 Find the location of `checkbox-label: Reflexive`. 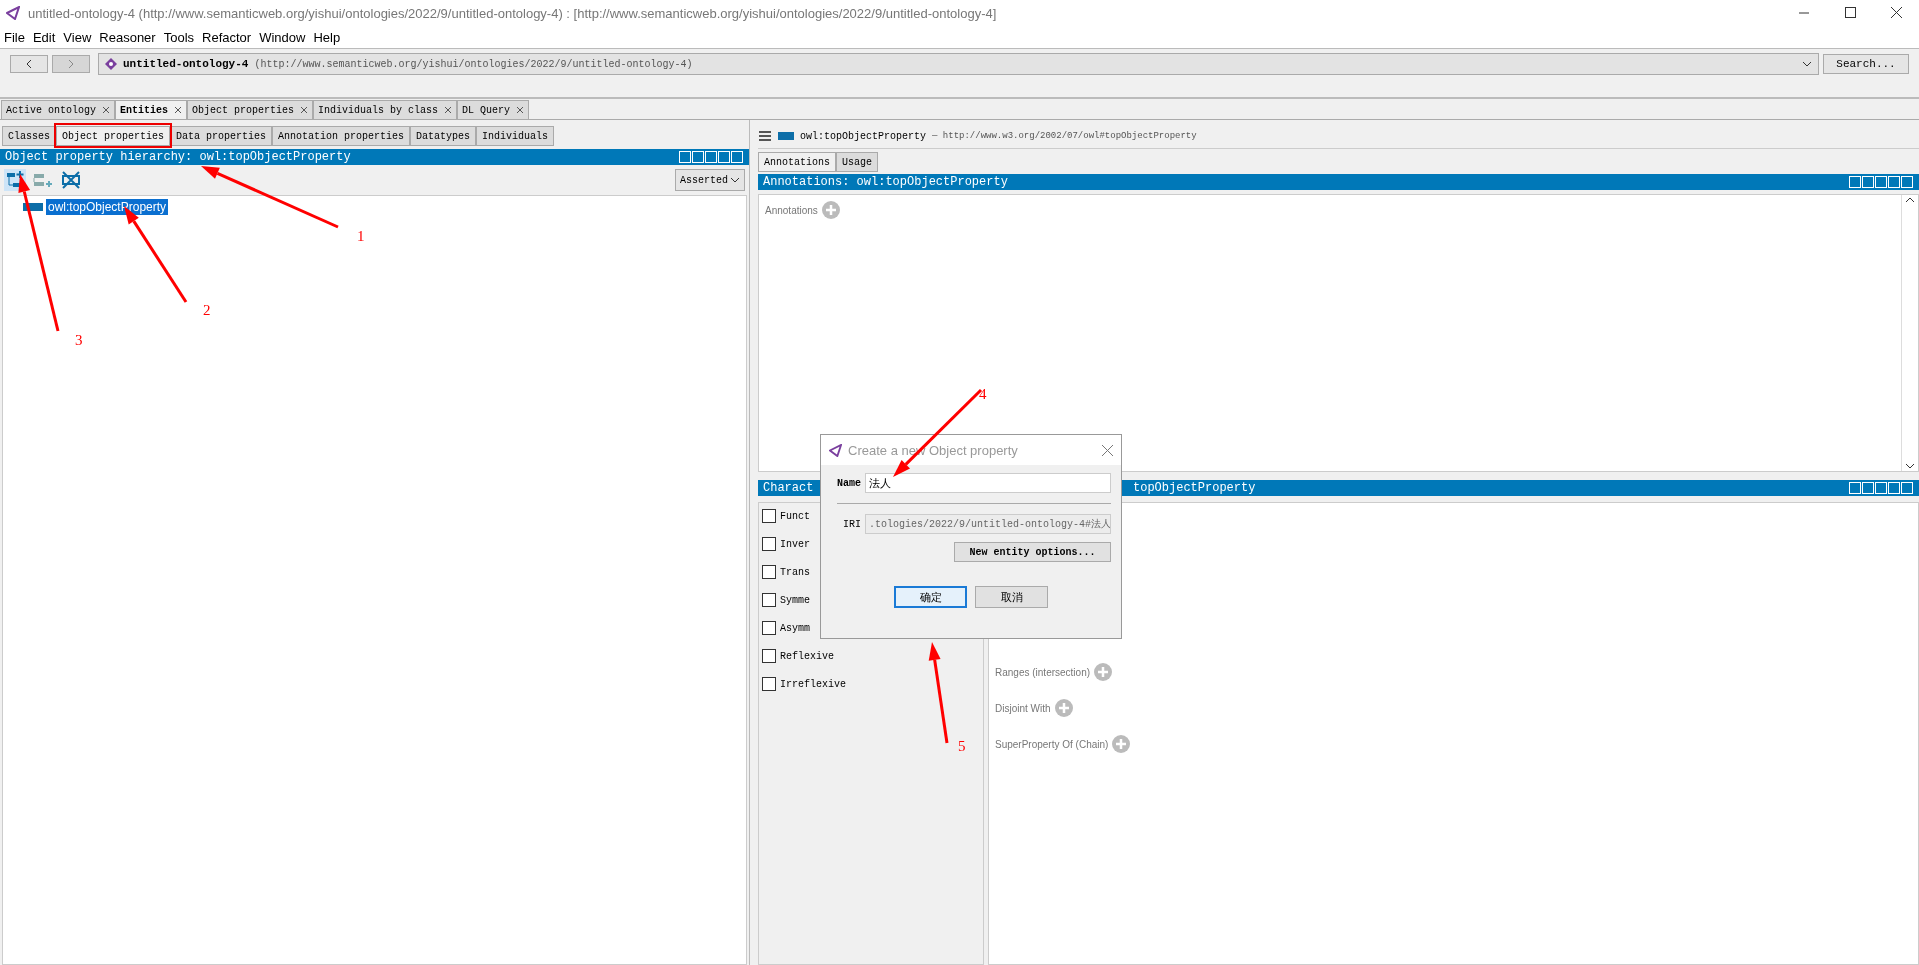

checkbox-label: Reflexive is located at coordinates (807, 656).